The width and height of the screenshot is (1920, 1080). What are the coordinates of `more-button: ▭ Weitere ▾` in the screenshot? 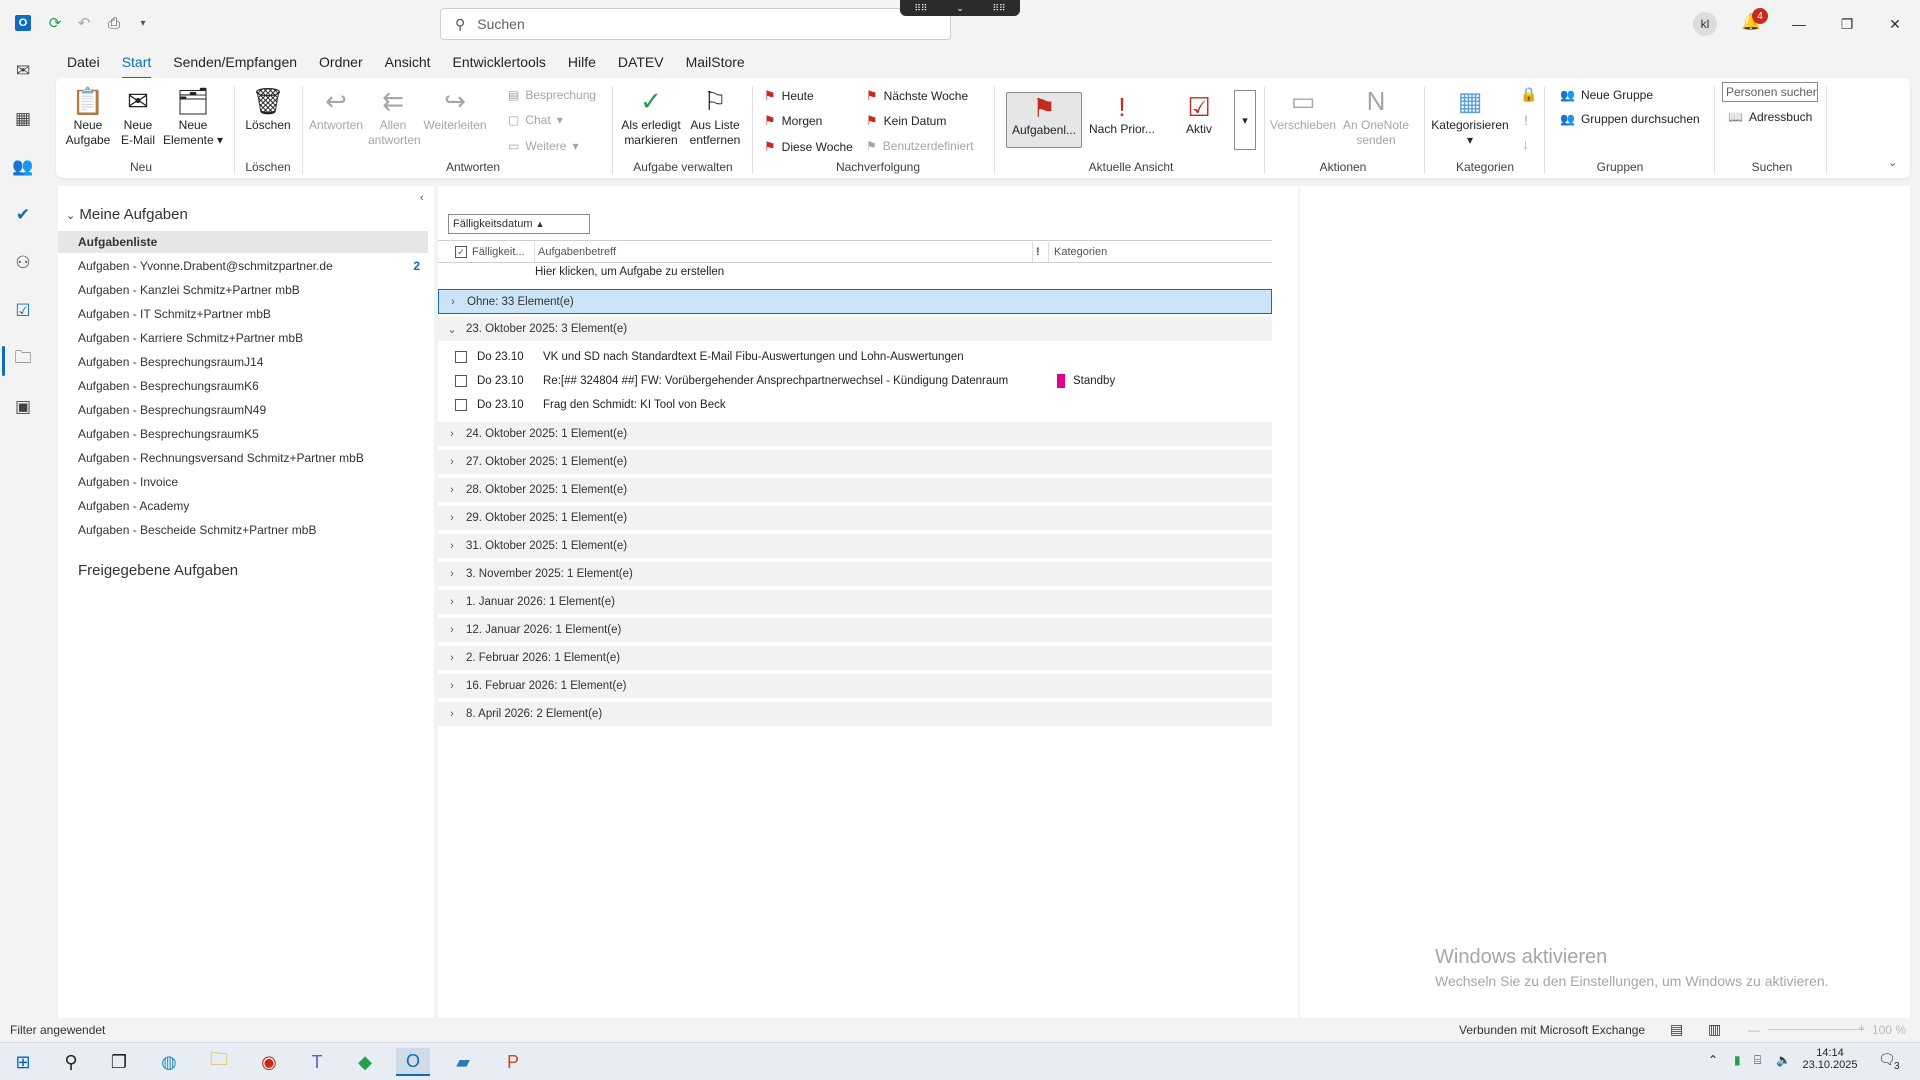 It's located at (543, 146).